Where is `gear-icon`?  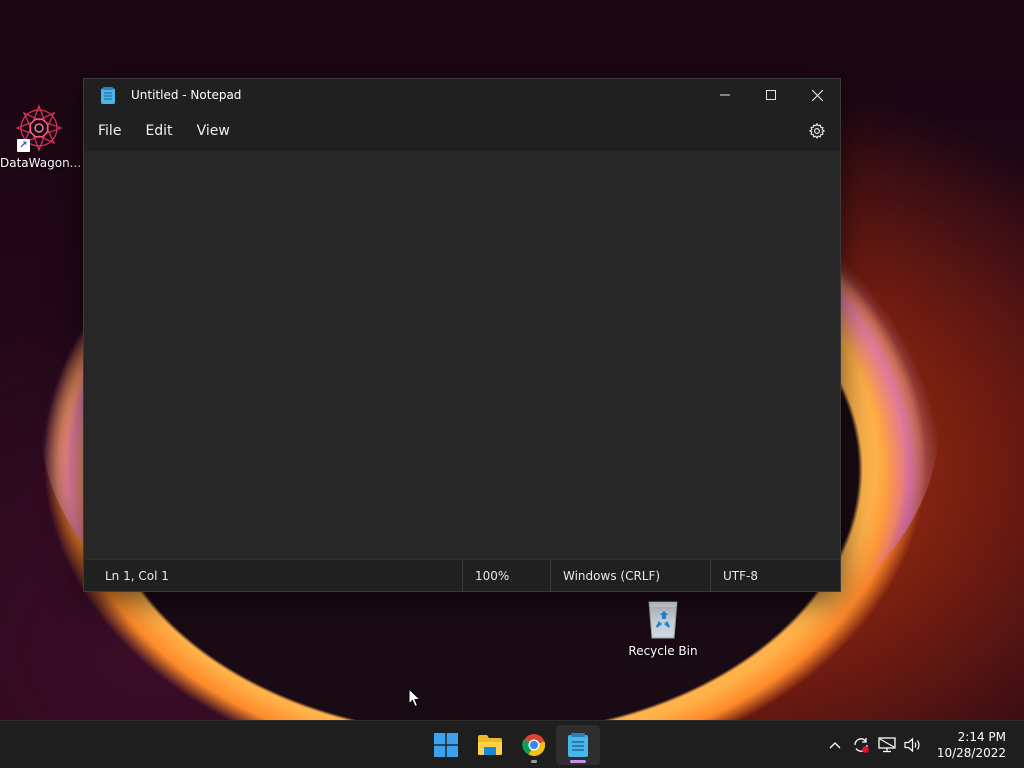
gear-icon is located at coordinates (817, 131).